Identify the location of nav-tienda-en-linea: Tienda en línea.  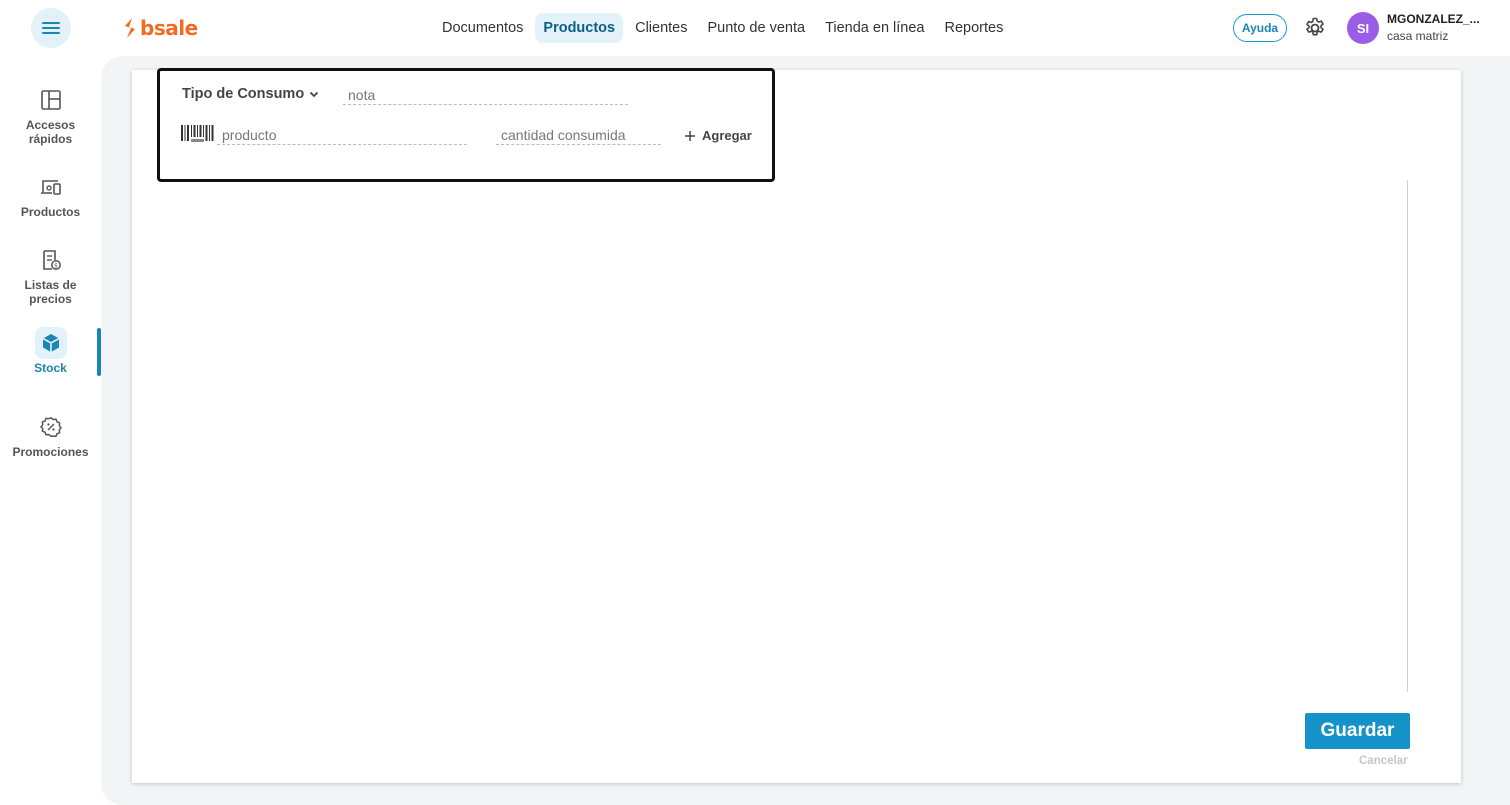
(874, 28).